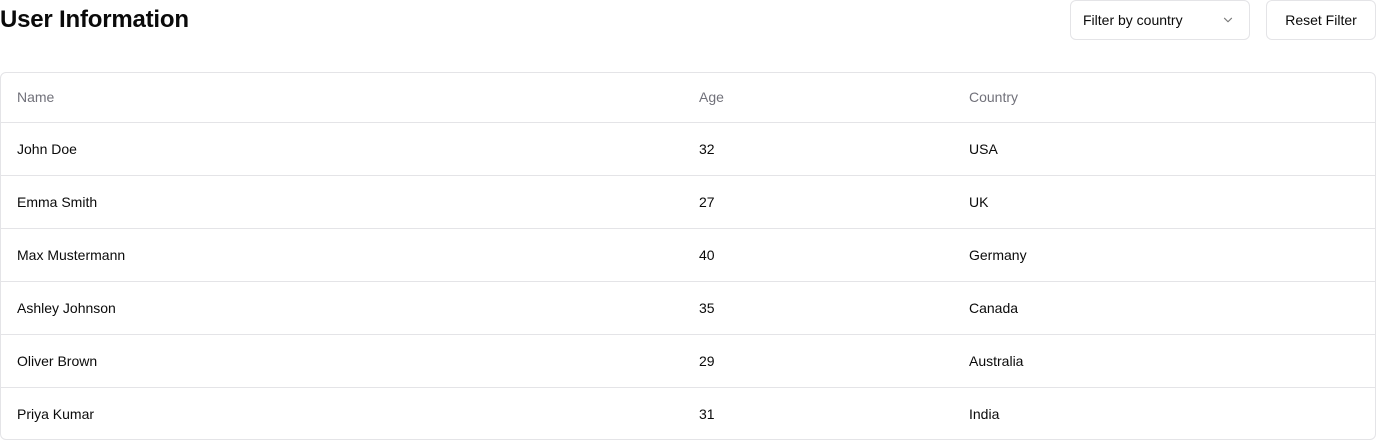 This screenshot has height=440, width=1376. I want to click on table-row: Emma Smith 27 UK, so click(688, 202).